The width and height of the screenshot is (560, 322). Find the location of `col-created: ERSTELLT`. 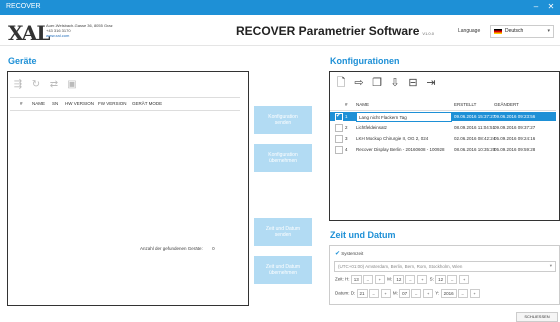

col-created: ERSTELLT is located at coordinates (465, 104).